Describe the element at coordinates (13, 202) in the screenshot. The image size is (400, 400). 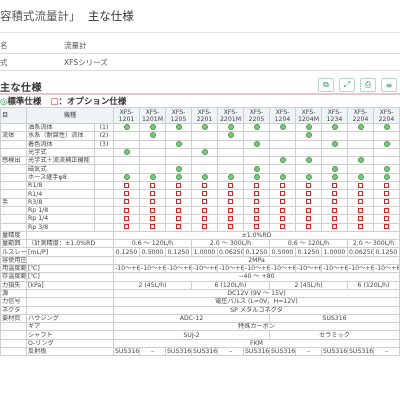
I see `group-label: 手` at that location.